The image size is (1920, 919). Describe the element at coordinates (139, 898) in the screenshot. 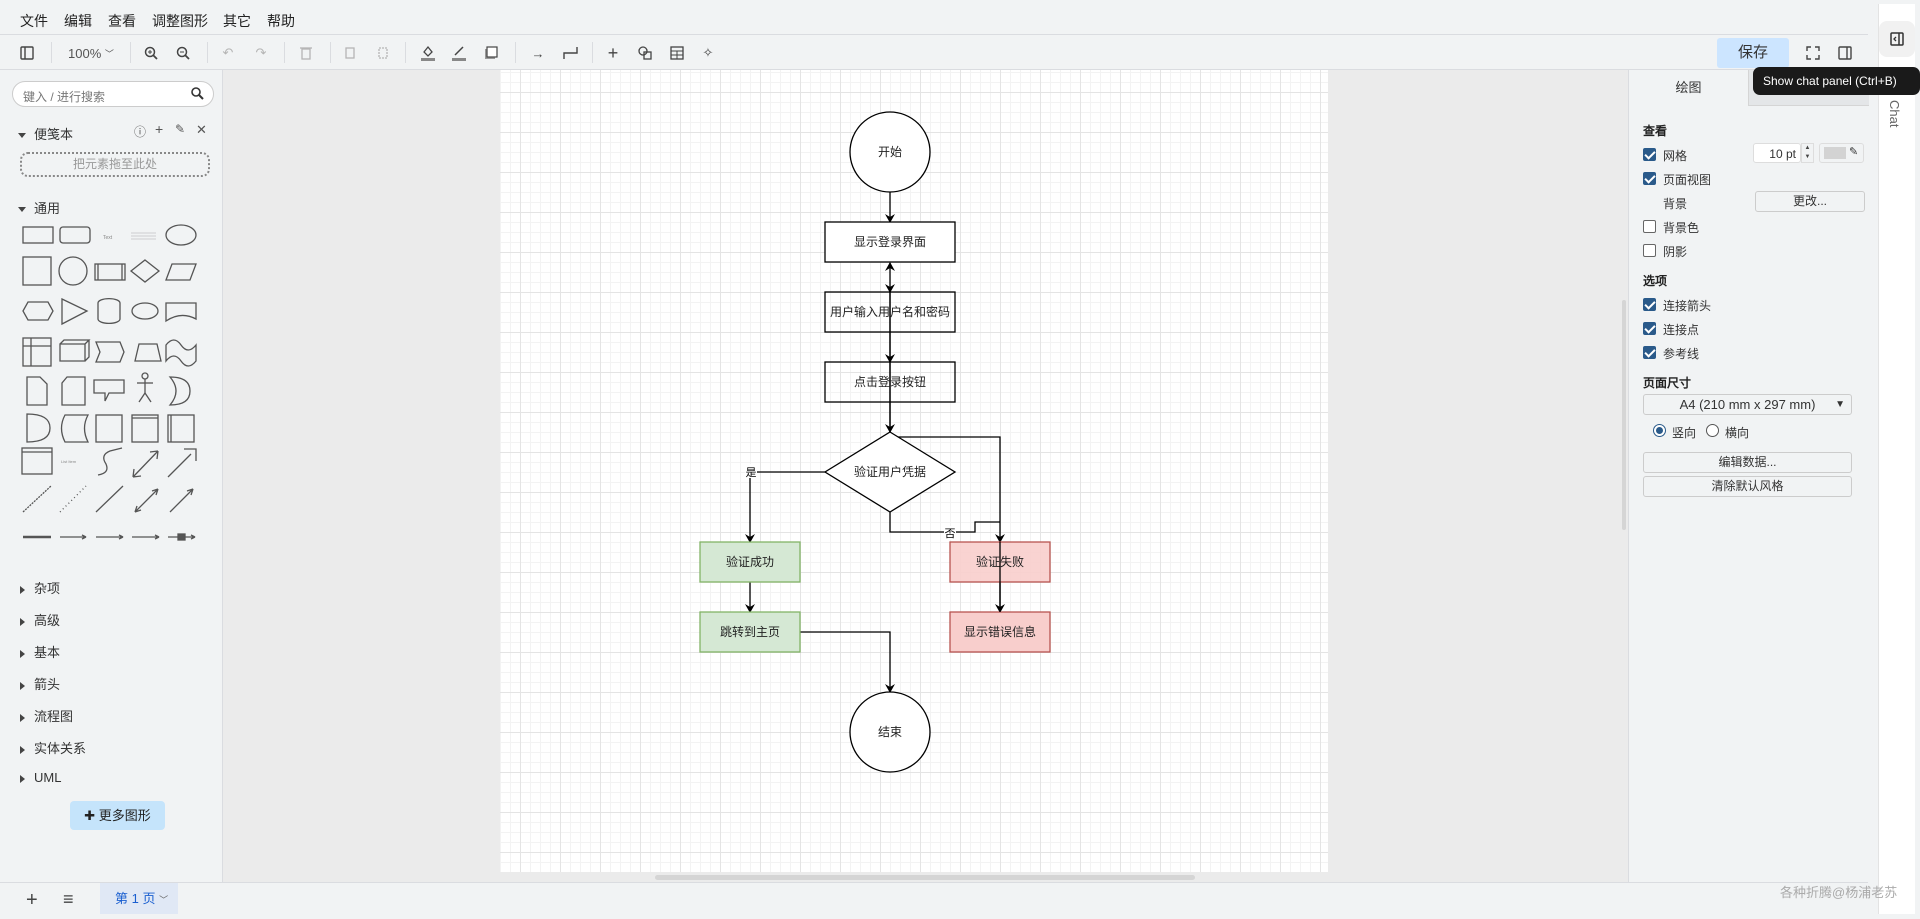

I see `page-tab-1: 第 1 页 ﹀` at that location.